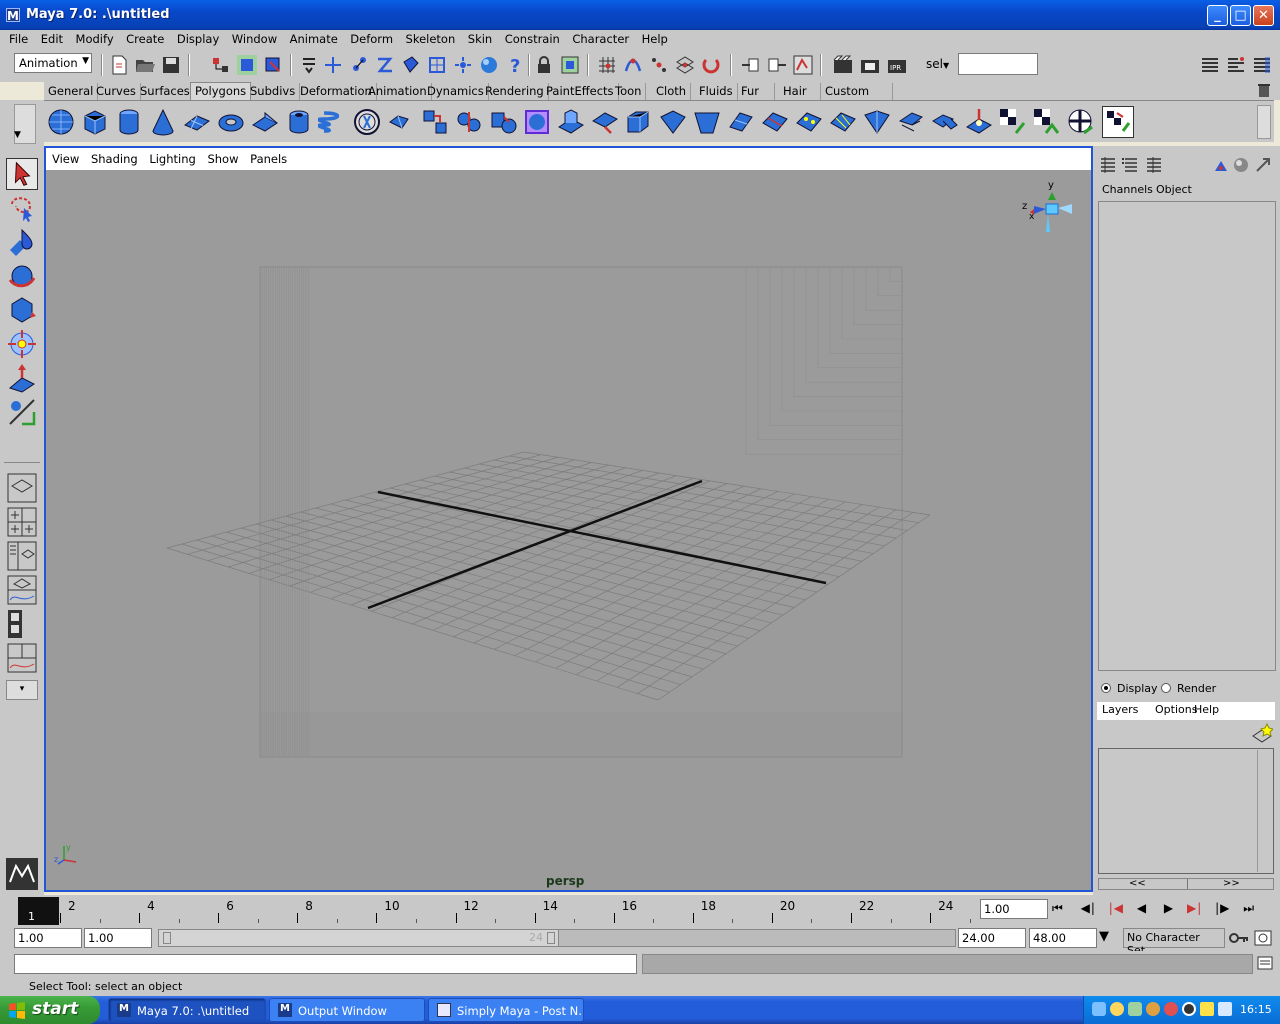 The height and width of the screenshot is (1024, 1280). I want to click on menu-modify: Modify, so click(95, 38).